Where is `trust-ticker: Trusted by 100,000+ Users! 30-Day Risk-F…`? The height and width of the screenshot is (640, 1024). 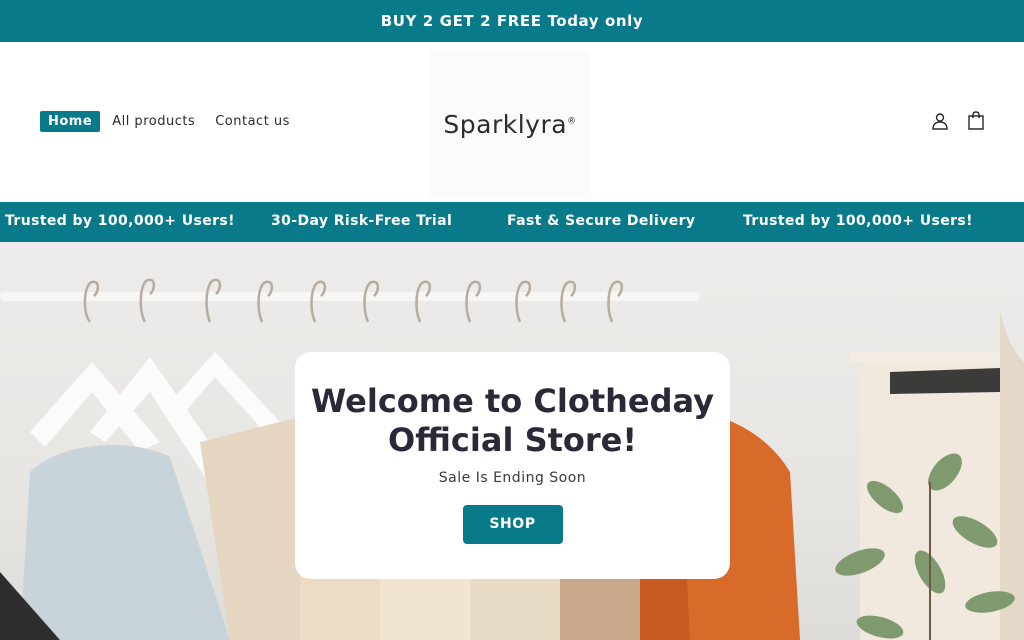 trust-ticker: Trusted by 100,000+ Users! 30-Day Risk-F… is located at coordinates (512, 222).